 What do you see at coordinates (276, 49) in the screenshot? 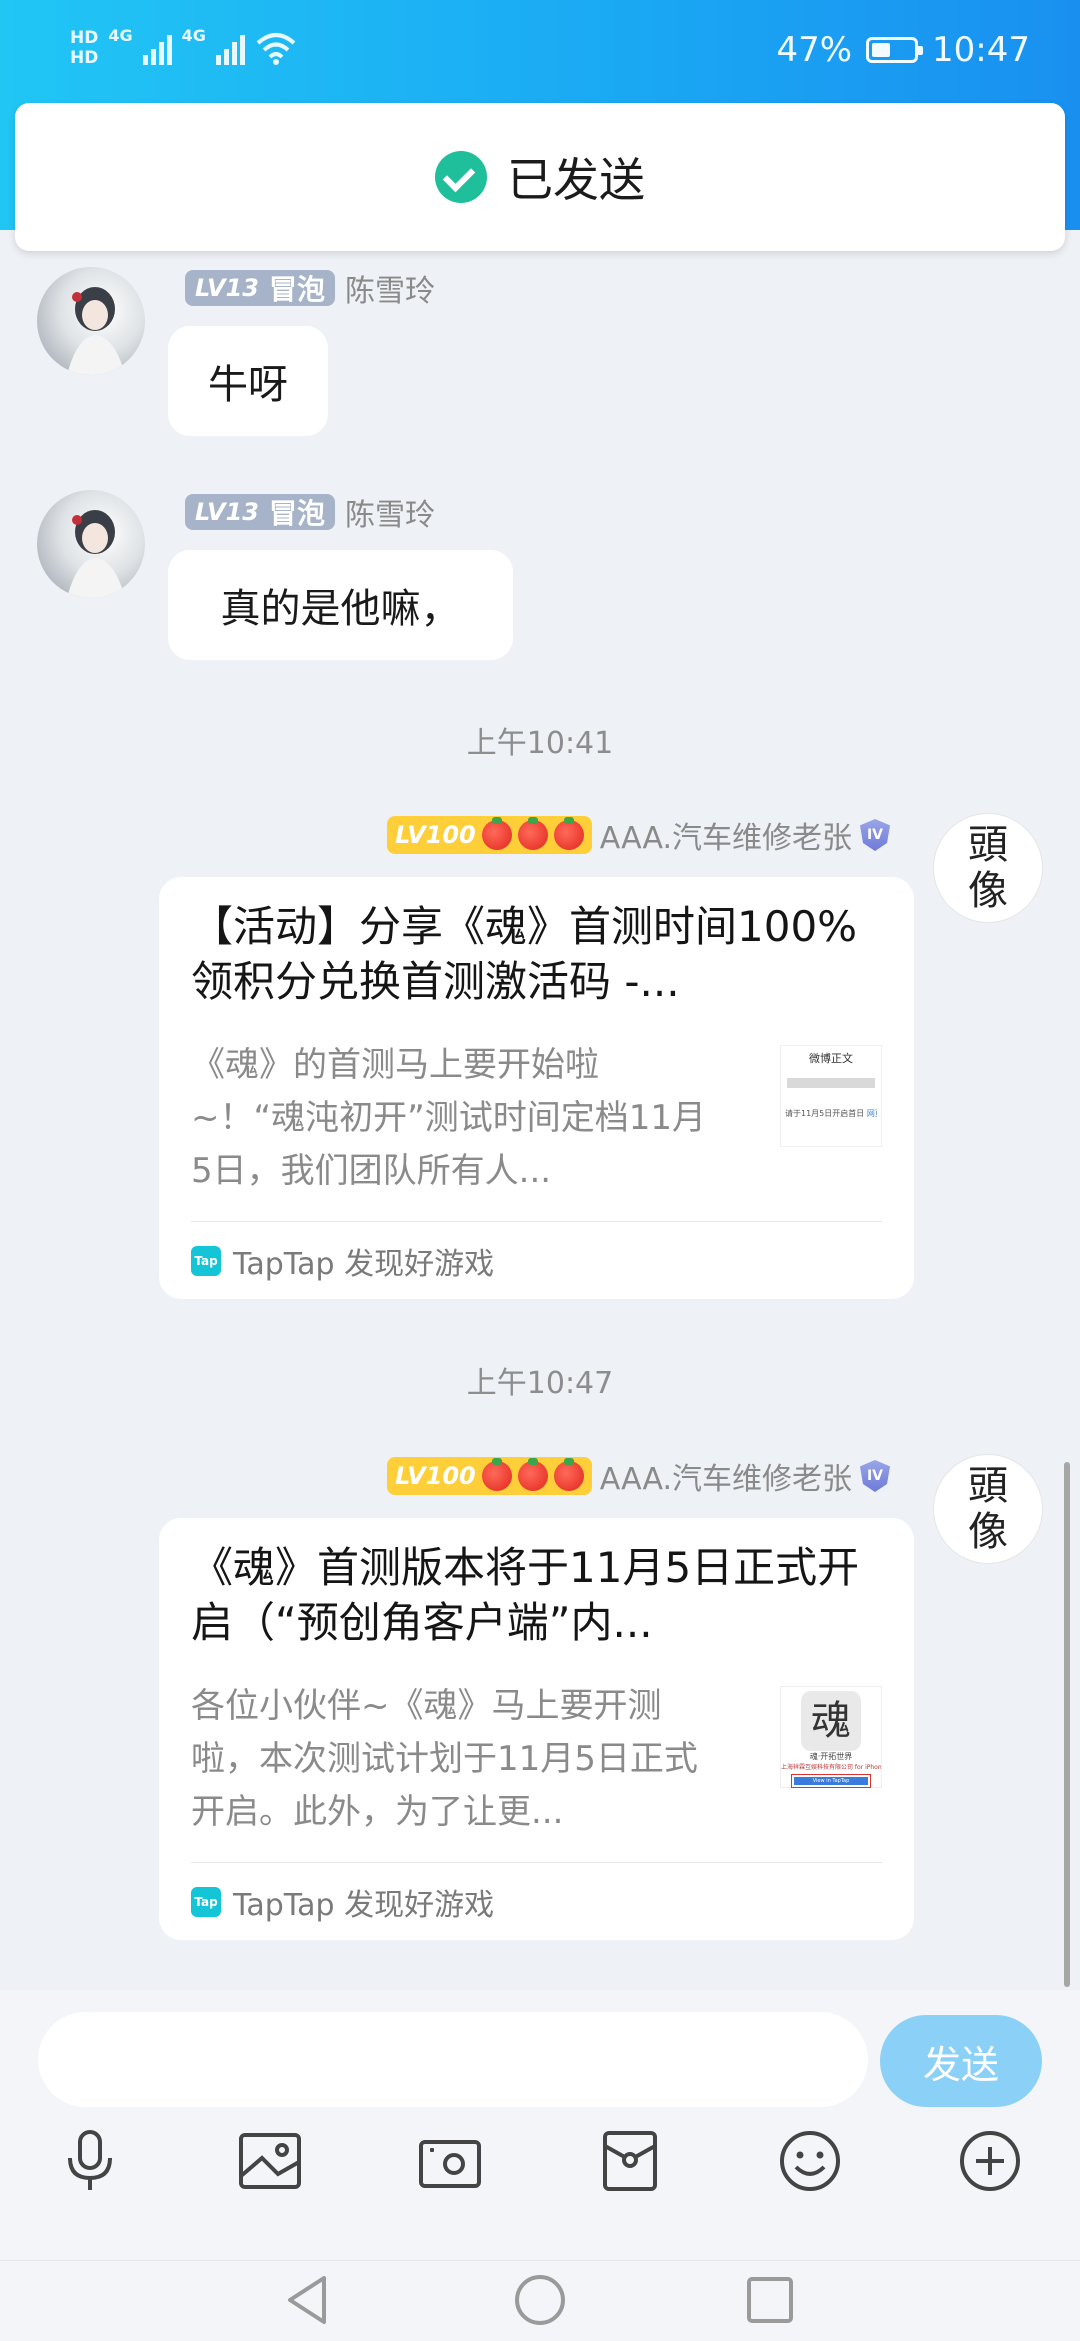
I see `wifi-icon` at bounding box center [276, 49].